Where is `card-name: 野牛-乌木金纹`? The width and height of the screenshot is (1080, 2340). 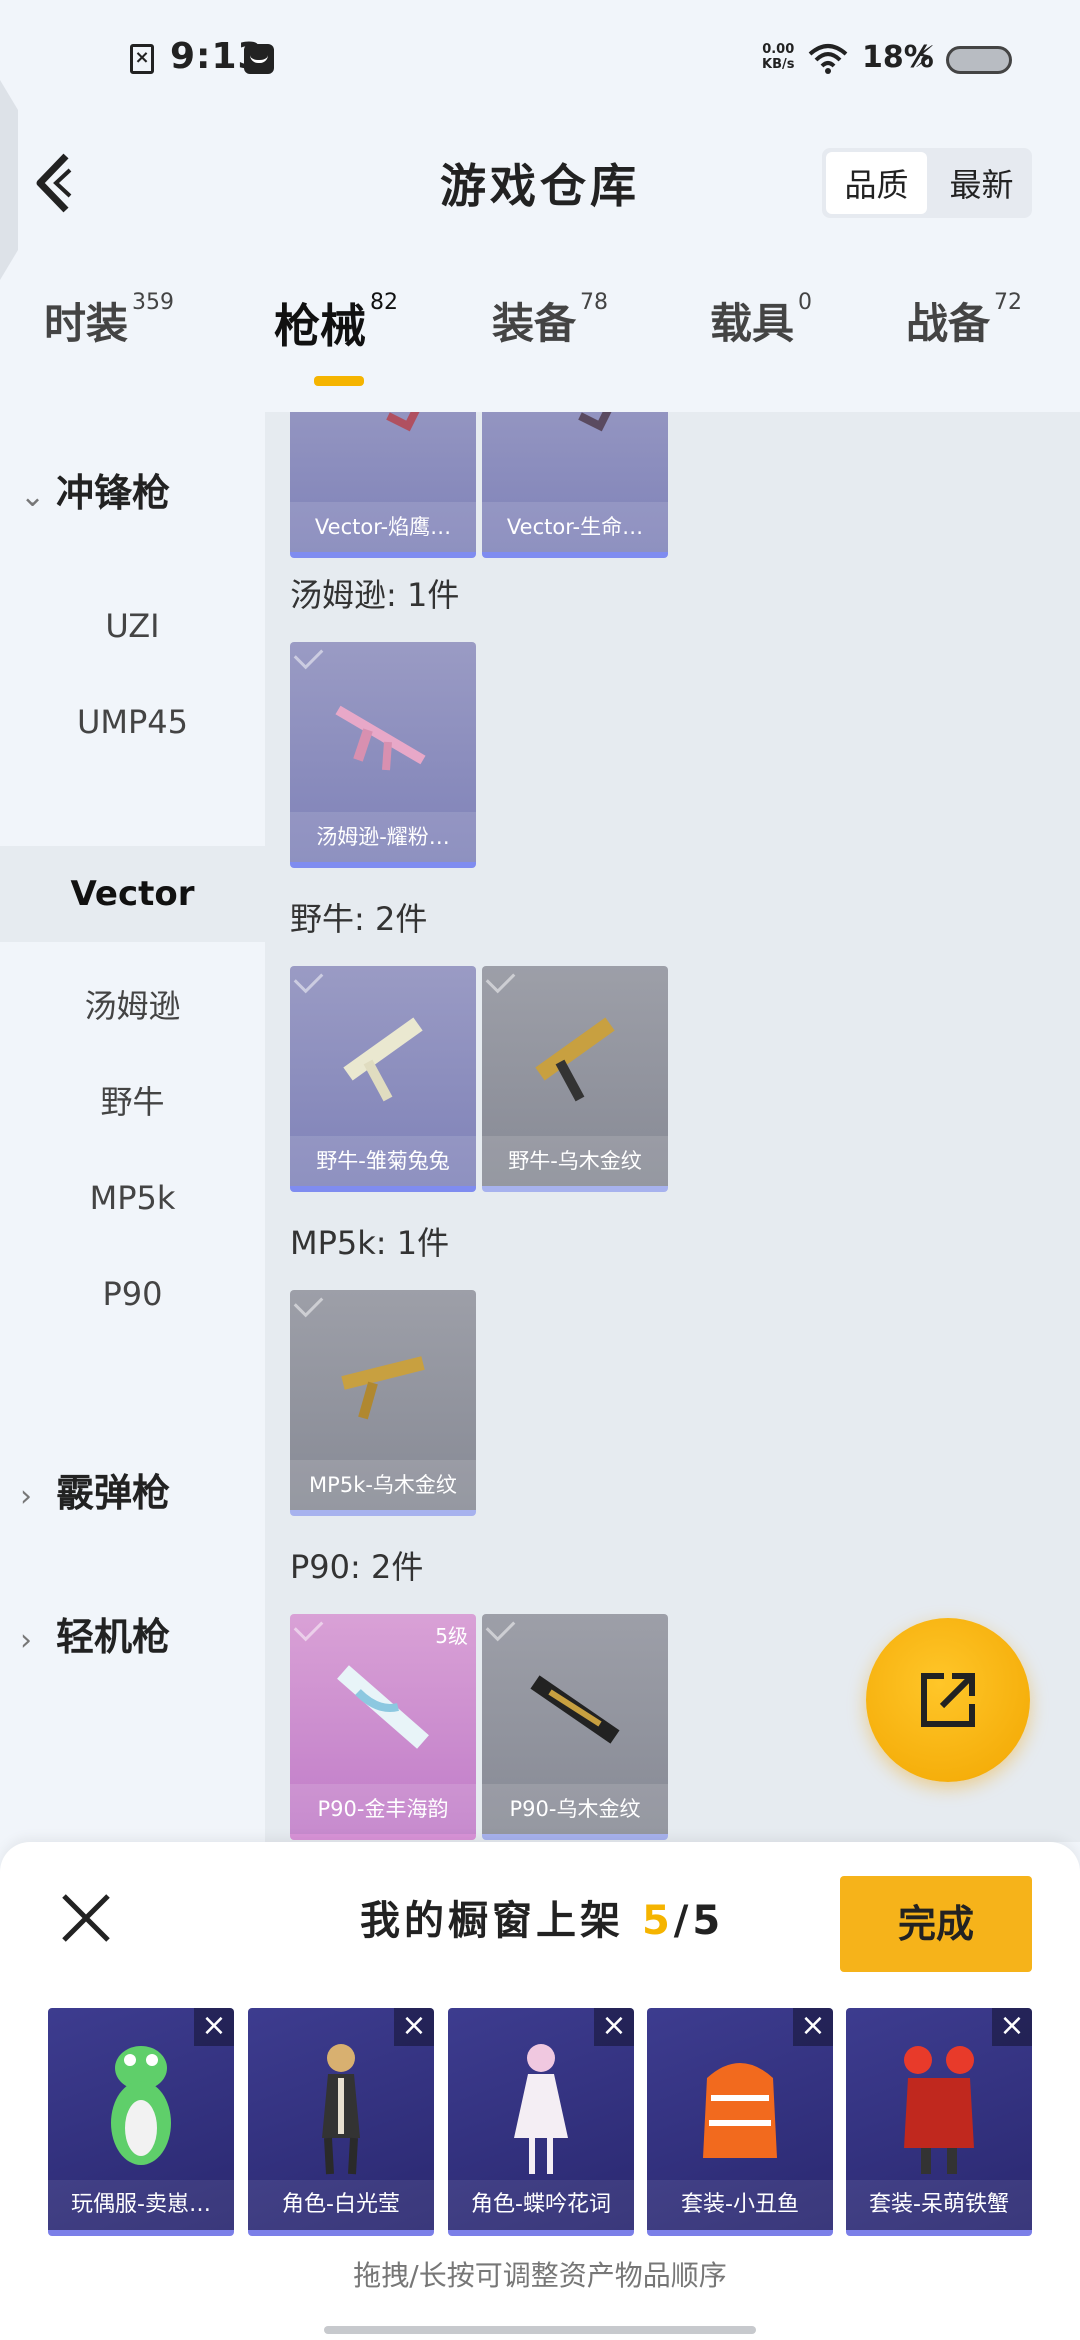
card-name: 野牛-乌木金纹 is located at coordinates (575, 1161).